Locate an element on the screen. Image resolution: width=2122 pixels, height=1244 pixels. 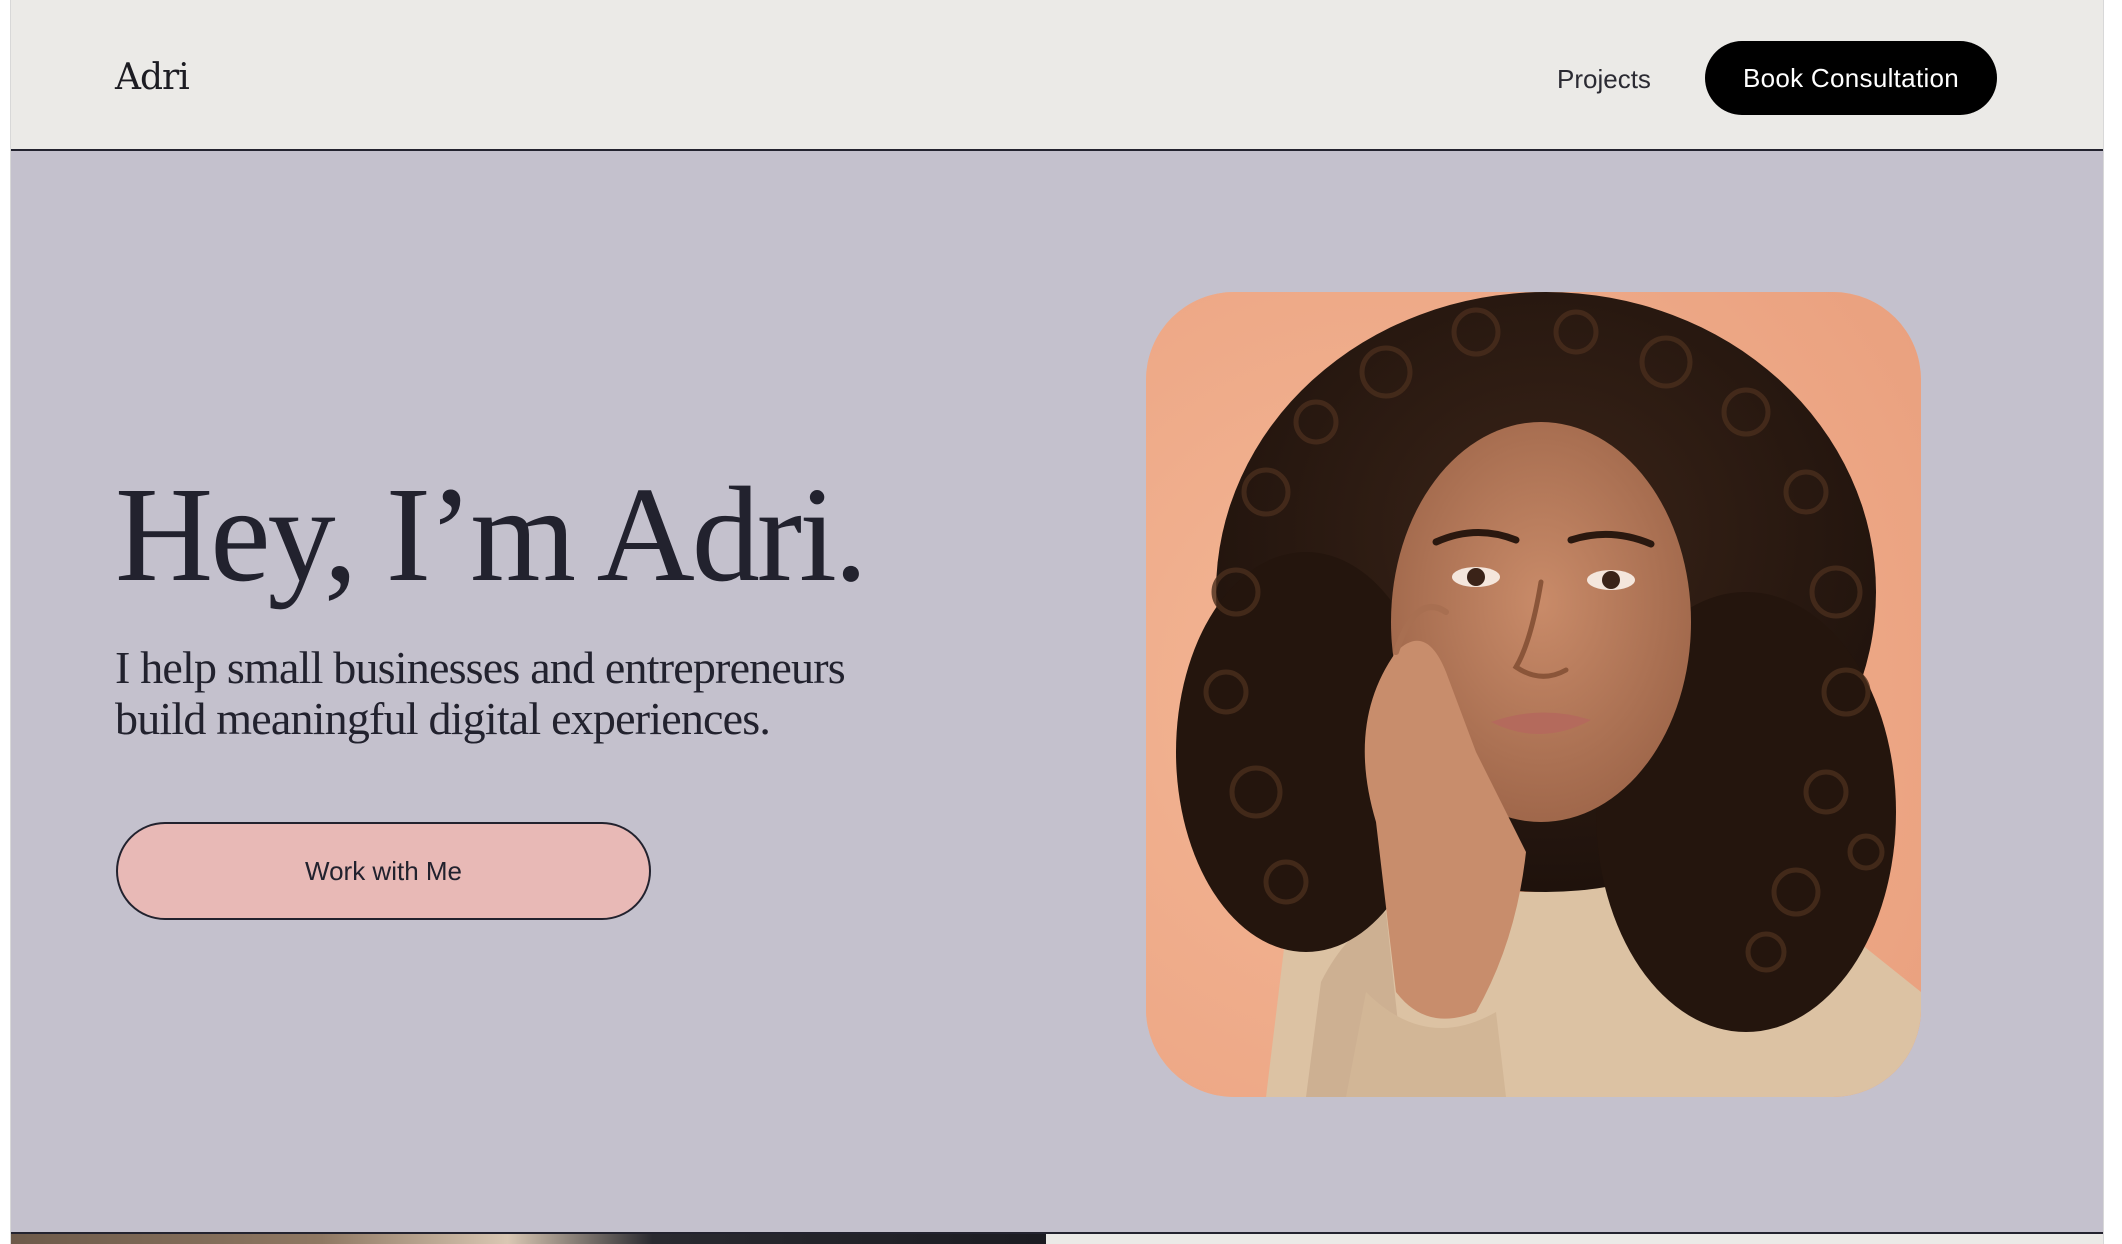
nav-link-projects: Projects is located at coordinates (1604, 79).